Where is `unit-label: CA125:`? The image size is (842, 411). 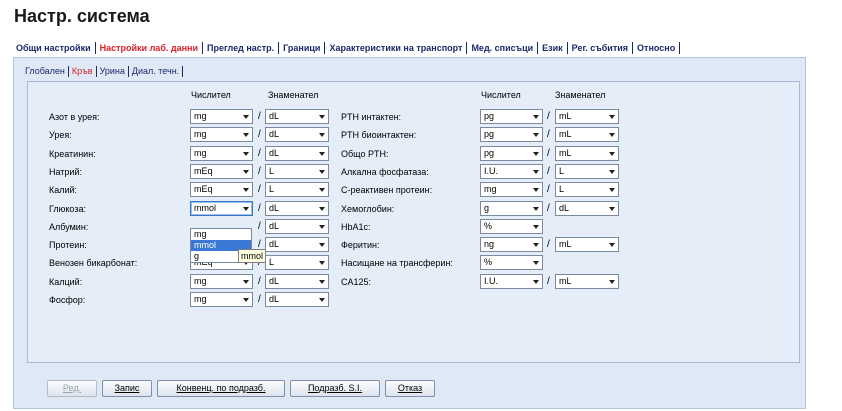
unit-label: CA125: is located at coordinates (356, 282).